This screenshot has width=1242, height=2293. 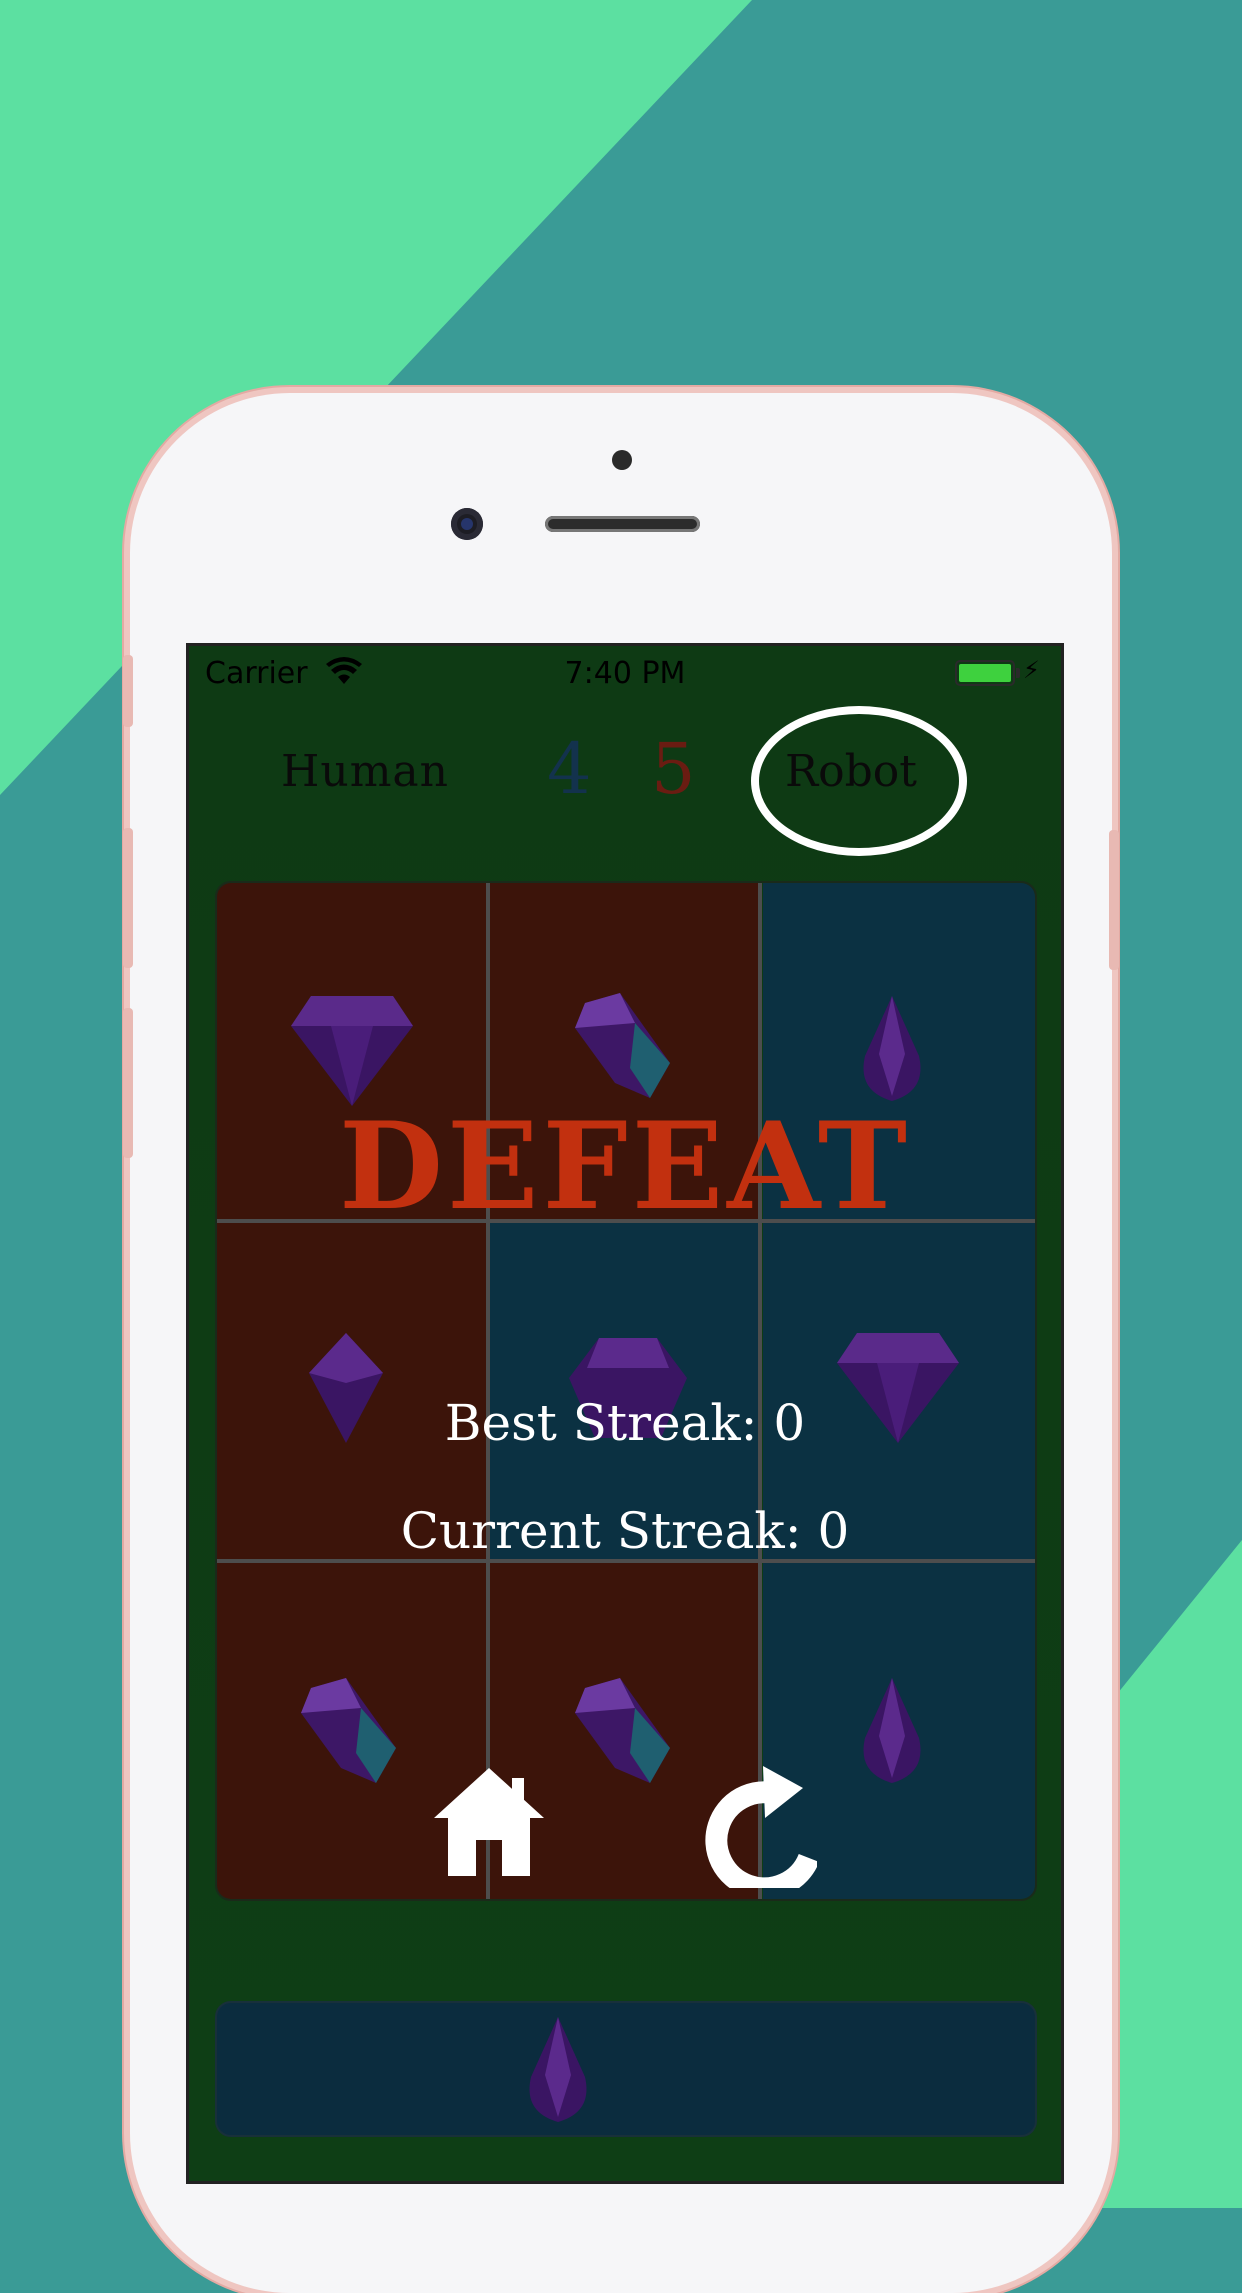 What do you see at coordinates (128, 898) in the screenshot?
I see `volume-up-button` at bounding box center [128, 898].